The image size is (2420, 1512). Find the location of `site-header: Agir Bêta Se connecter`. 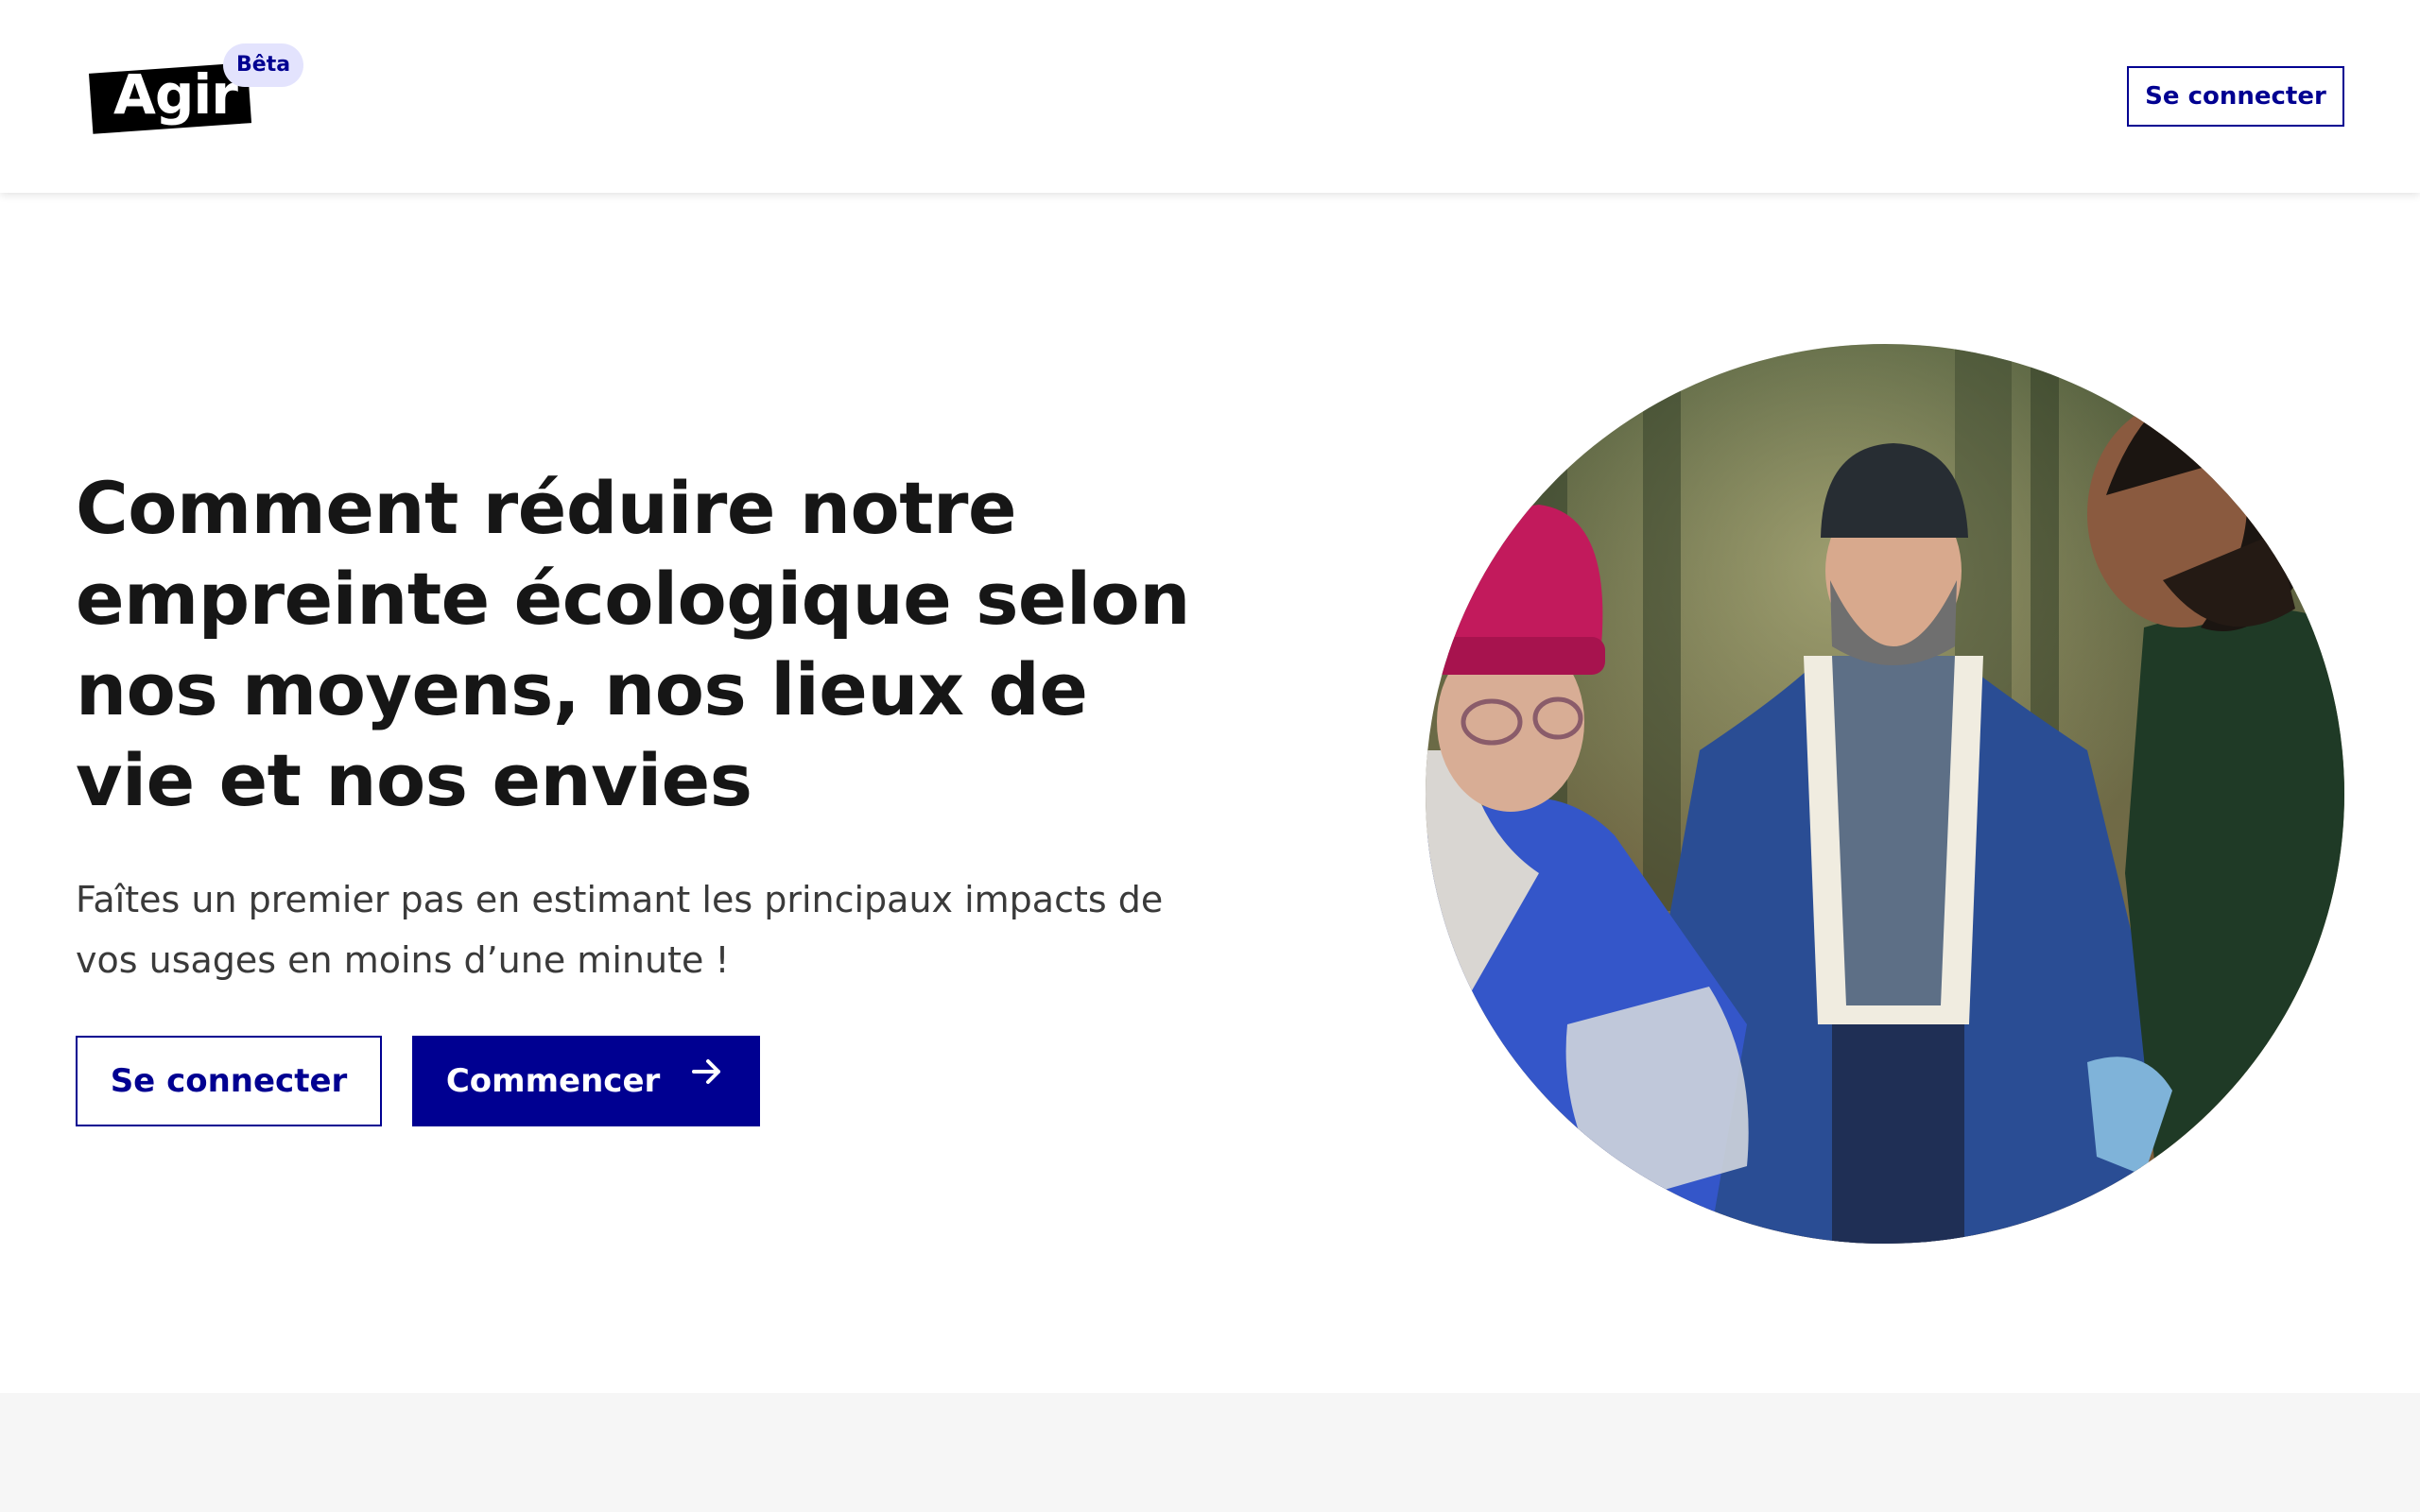

site-header: Agir Bêta Se connecter is located at coordinates (1210, 96).